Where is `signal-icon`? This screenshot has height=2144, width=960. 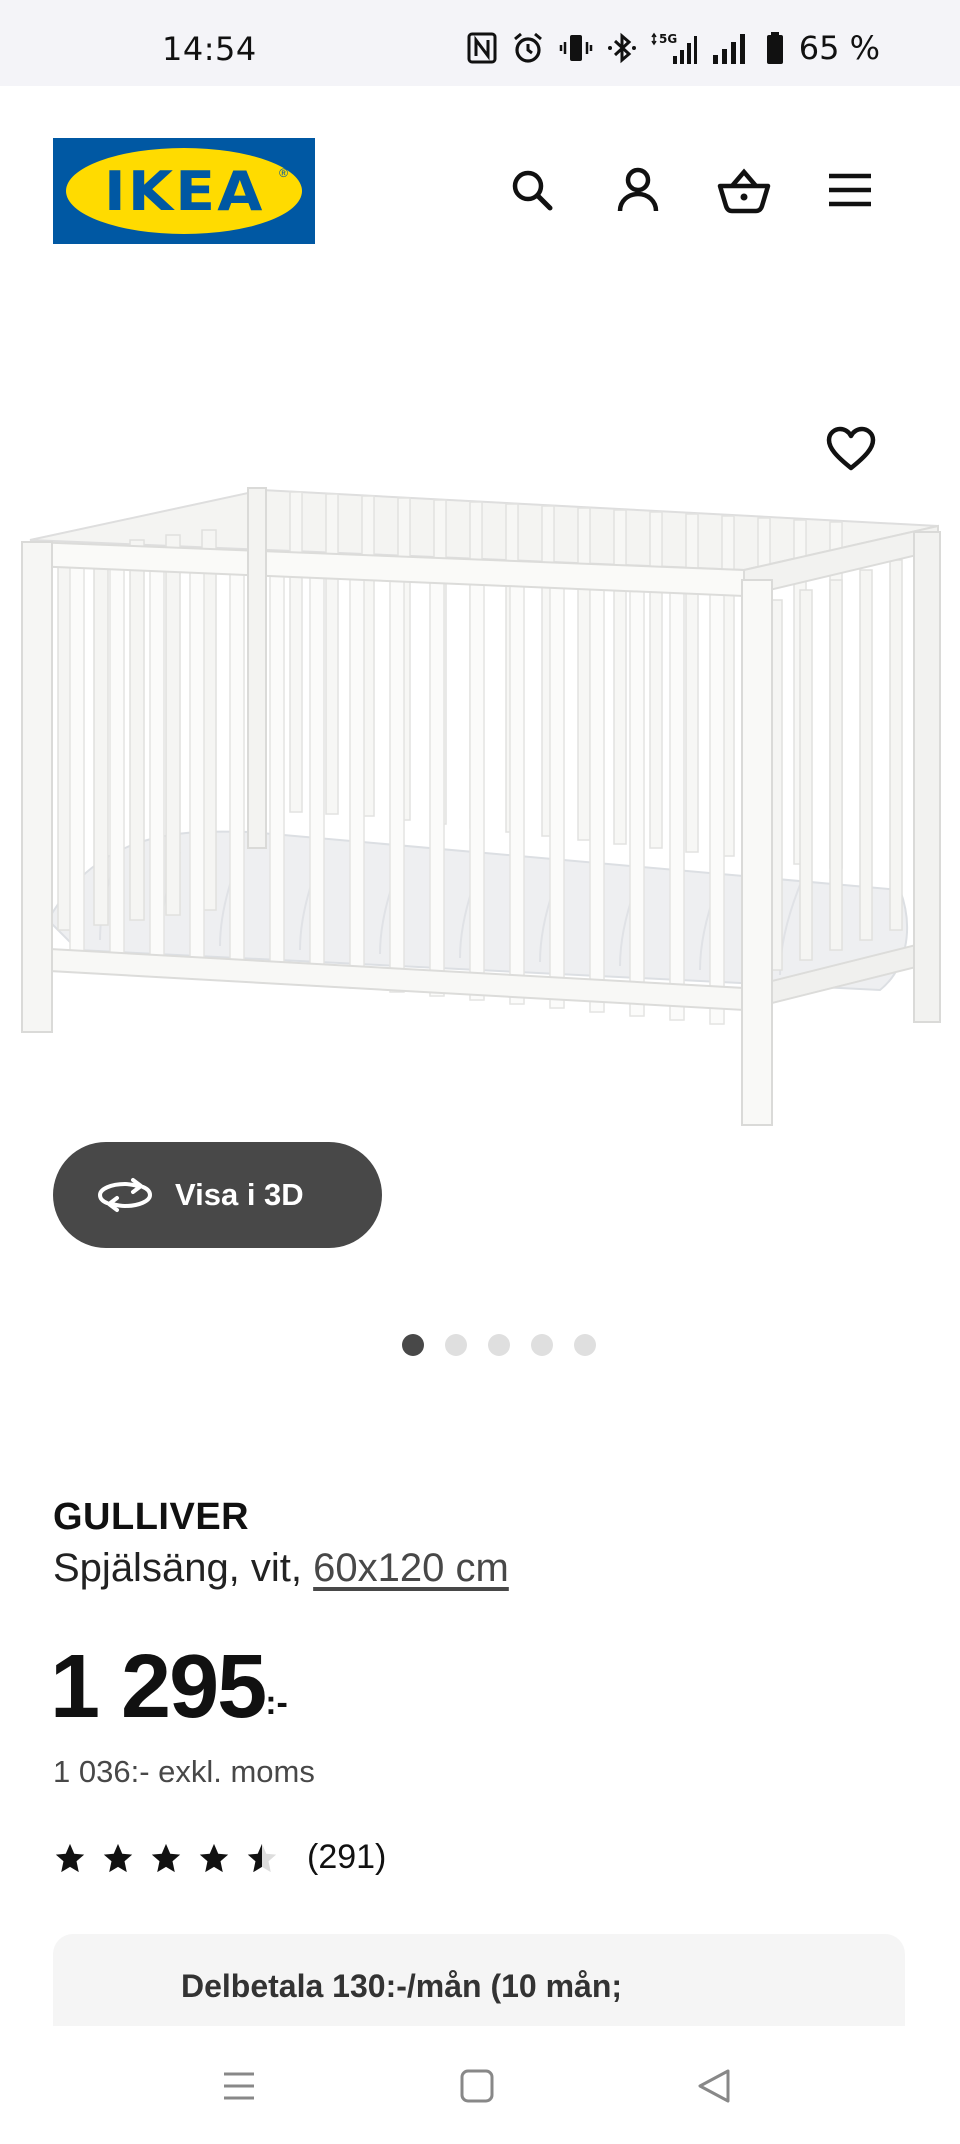 signal-icon is located at coordinates (731, 48).